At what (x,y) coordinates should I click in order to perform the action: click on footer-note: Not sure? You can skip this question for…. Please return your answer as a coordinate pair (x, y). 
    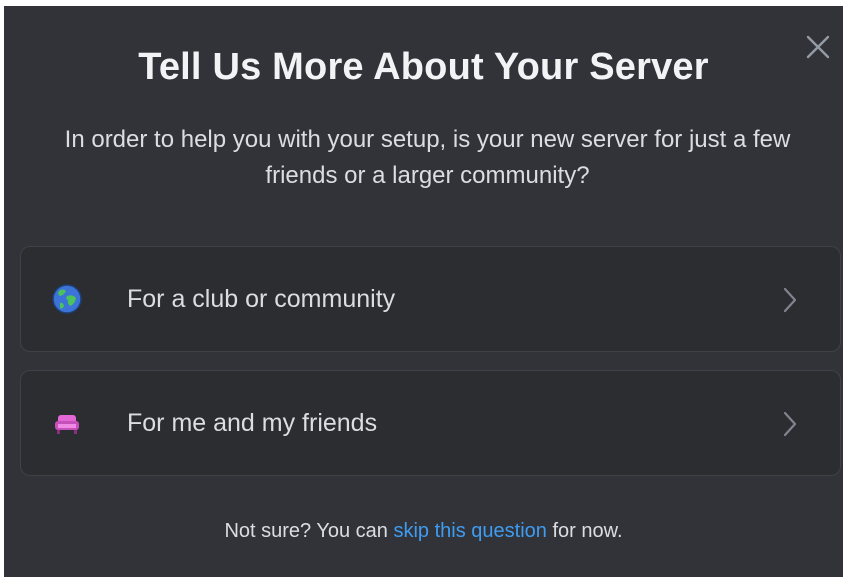
    Looking at the image, I should click on (423, 531).